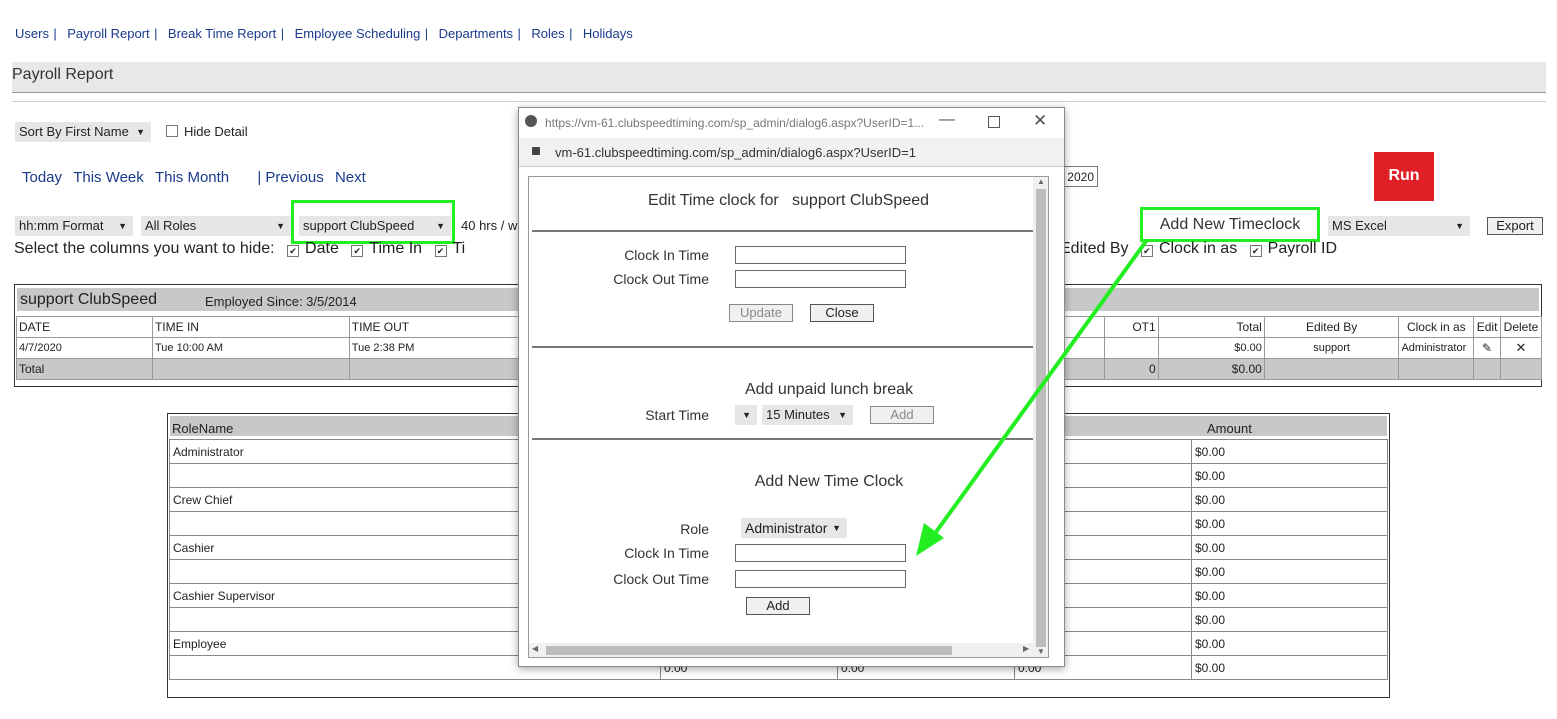  I want to click on annotation-arrow-line, so click(1041, 386).